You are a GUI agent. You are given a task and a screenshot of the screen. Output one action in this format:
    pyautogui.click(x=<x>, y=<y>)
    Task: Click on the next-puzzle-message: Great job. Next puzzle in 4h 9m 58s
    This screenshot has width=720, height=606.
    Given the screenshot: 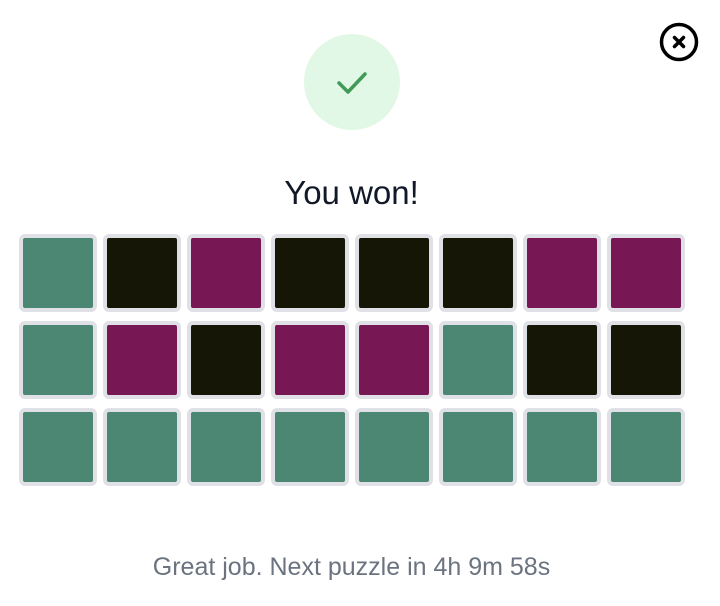 What is the action you would take?
    pyautogui.click(x=351, y=567)
    